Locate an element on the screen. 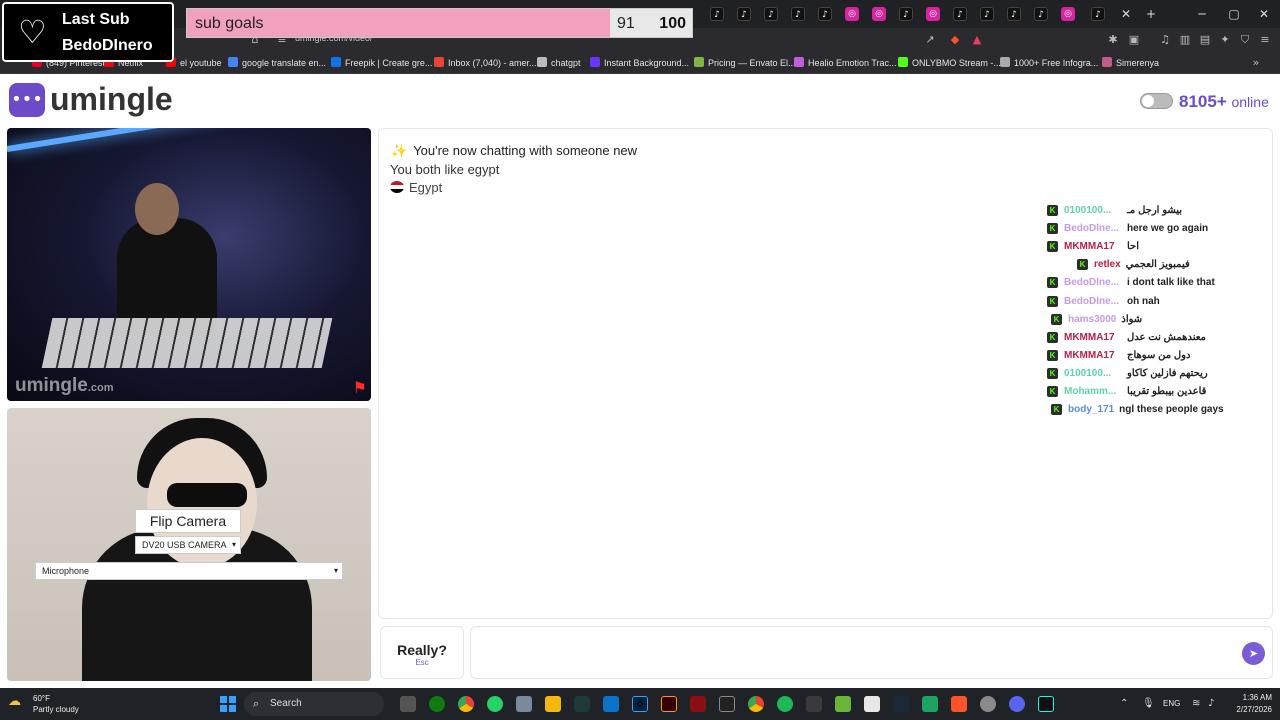 This screenshot has height=720, width=1280. whatsapp-icon is located at coordinates (495, 704).